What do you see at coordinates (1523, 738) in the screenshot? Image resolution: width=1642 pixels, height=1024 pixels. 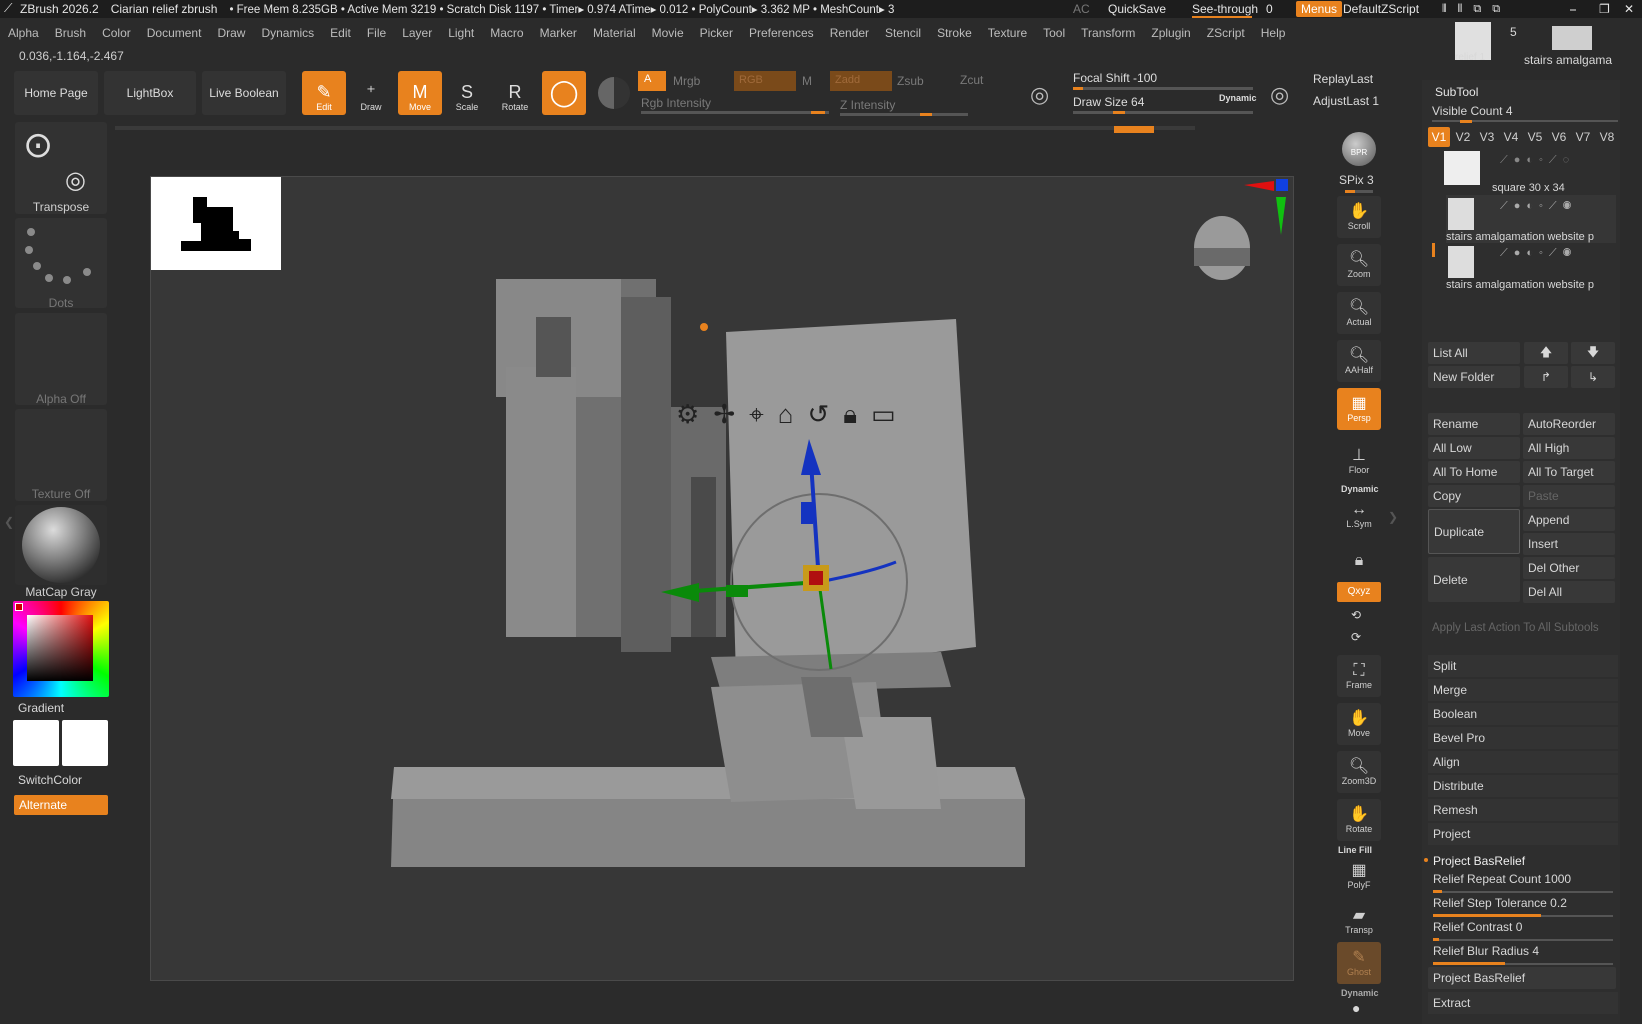 I see `section-bevel-pro: Bevel Pro` at bounding box center [1523, 738].